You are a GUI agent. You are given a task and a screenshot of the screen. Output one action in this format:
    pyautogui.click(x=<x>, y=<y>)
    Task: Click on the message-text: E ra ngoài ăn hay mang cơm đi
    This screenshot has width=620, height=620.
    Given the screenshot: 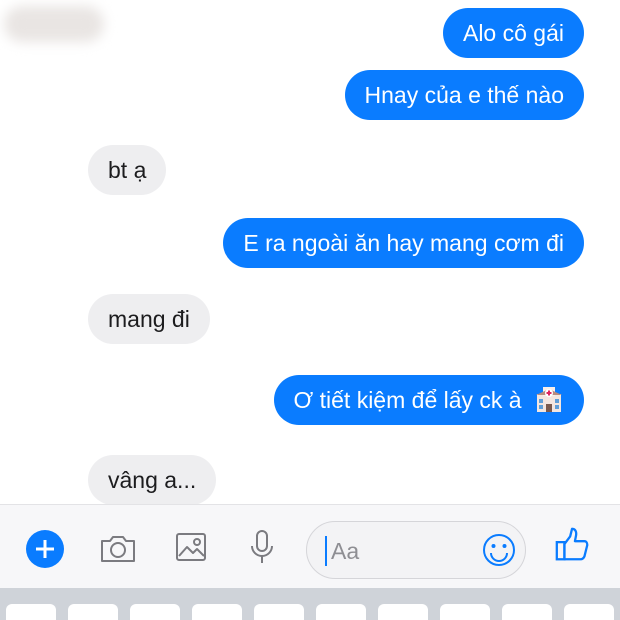 What is the action you would take?
    pyautogui.click(x=403, y=243)
    